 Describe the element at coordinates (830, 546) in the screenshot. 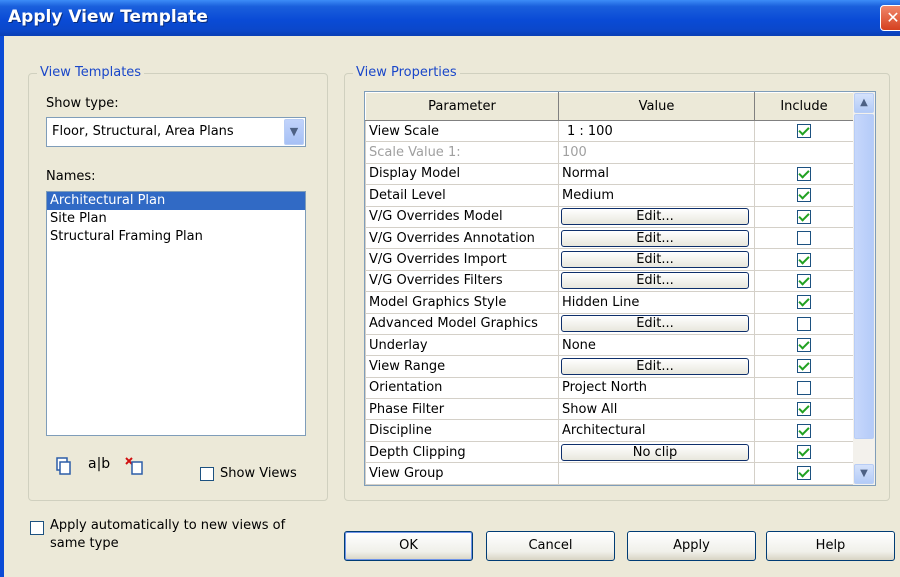

I see `help-button: Help` at that location.